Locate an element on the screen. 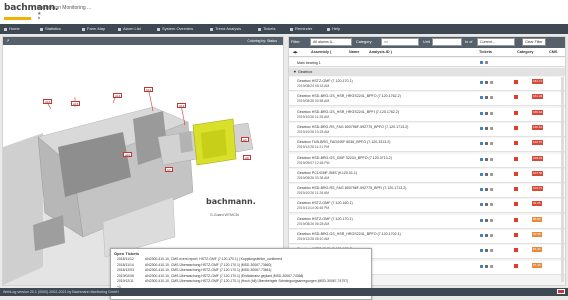  callout-a8: A8 is located at coordinates (247, 157).